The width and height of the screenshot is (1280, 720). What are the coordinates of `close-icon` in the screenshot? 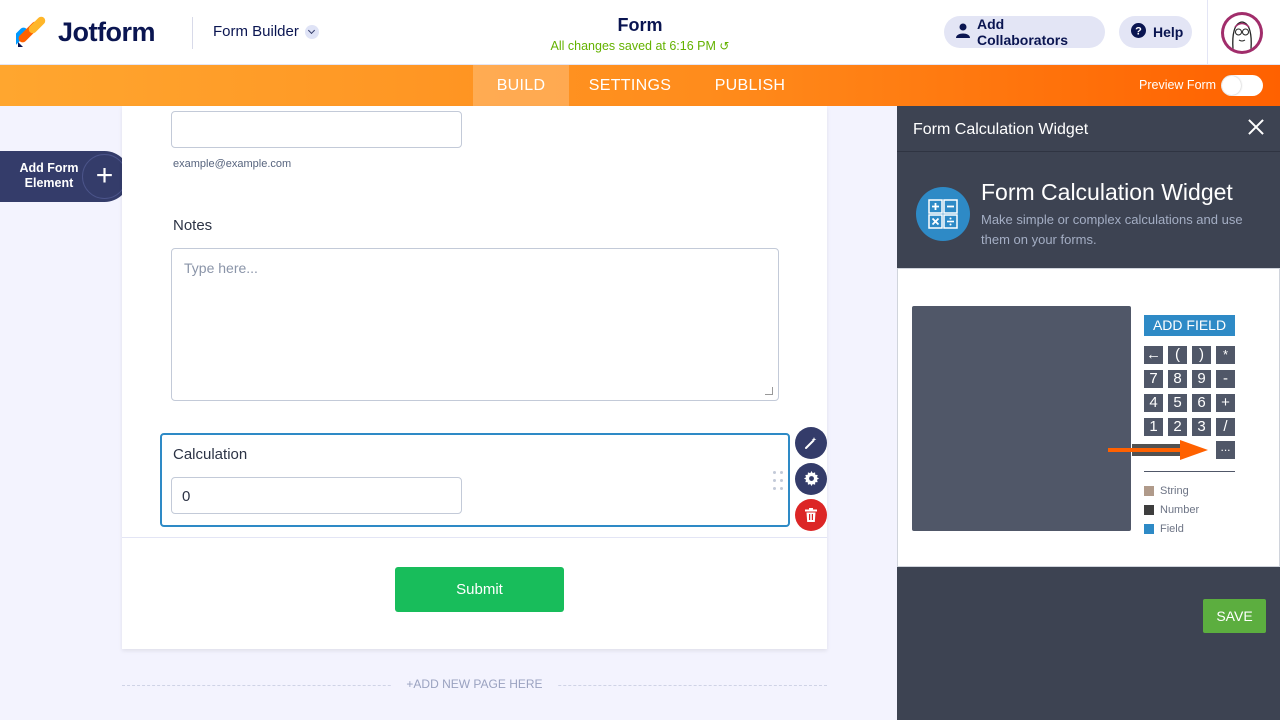 It's located at (1256, 127).